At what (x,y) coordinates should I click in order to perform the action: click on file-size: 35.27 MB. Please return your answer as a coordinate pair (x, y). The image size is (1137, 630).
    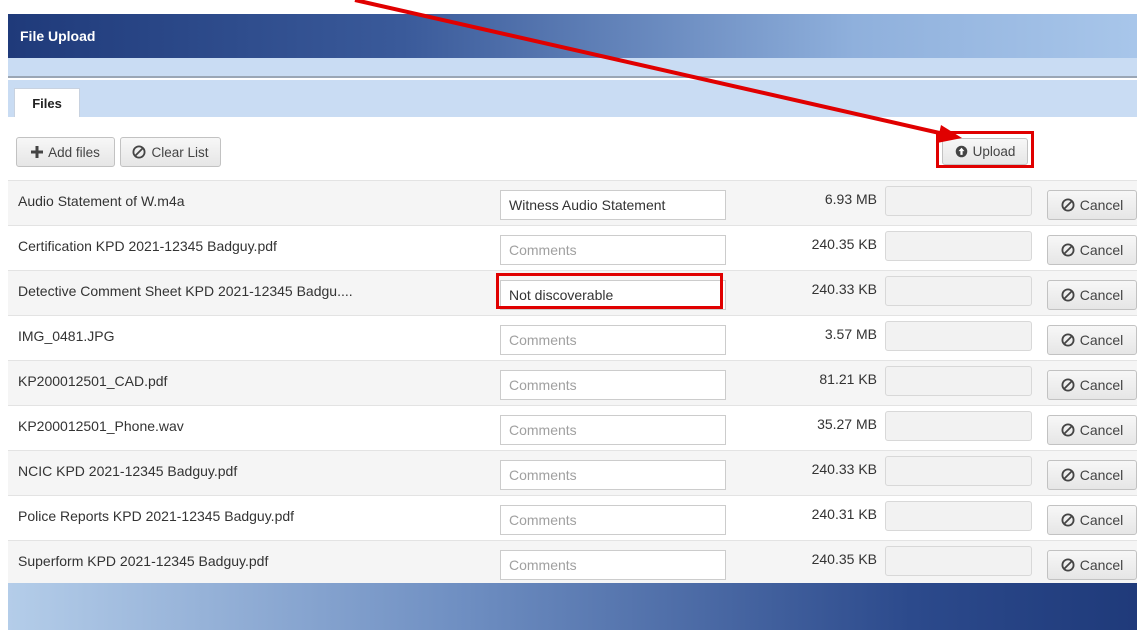
    Looking at the image, I should click on (847, 424).